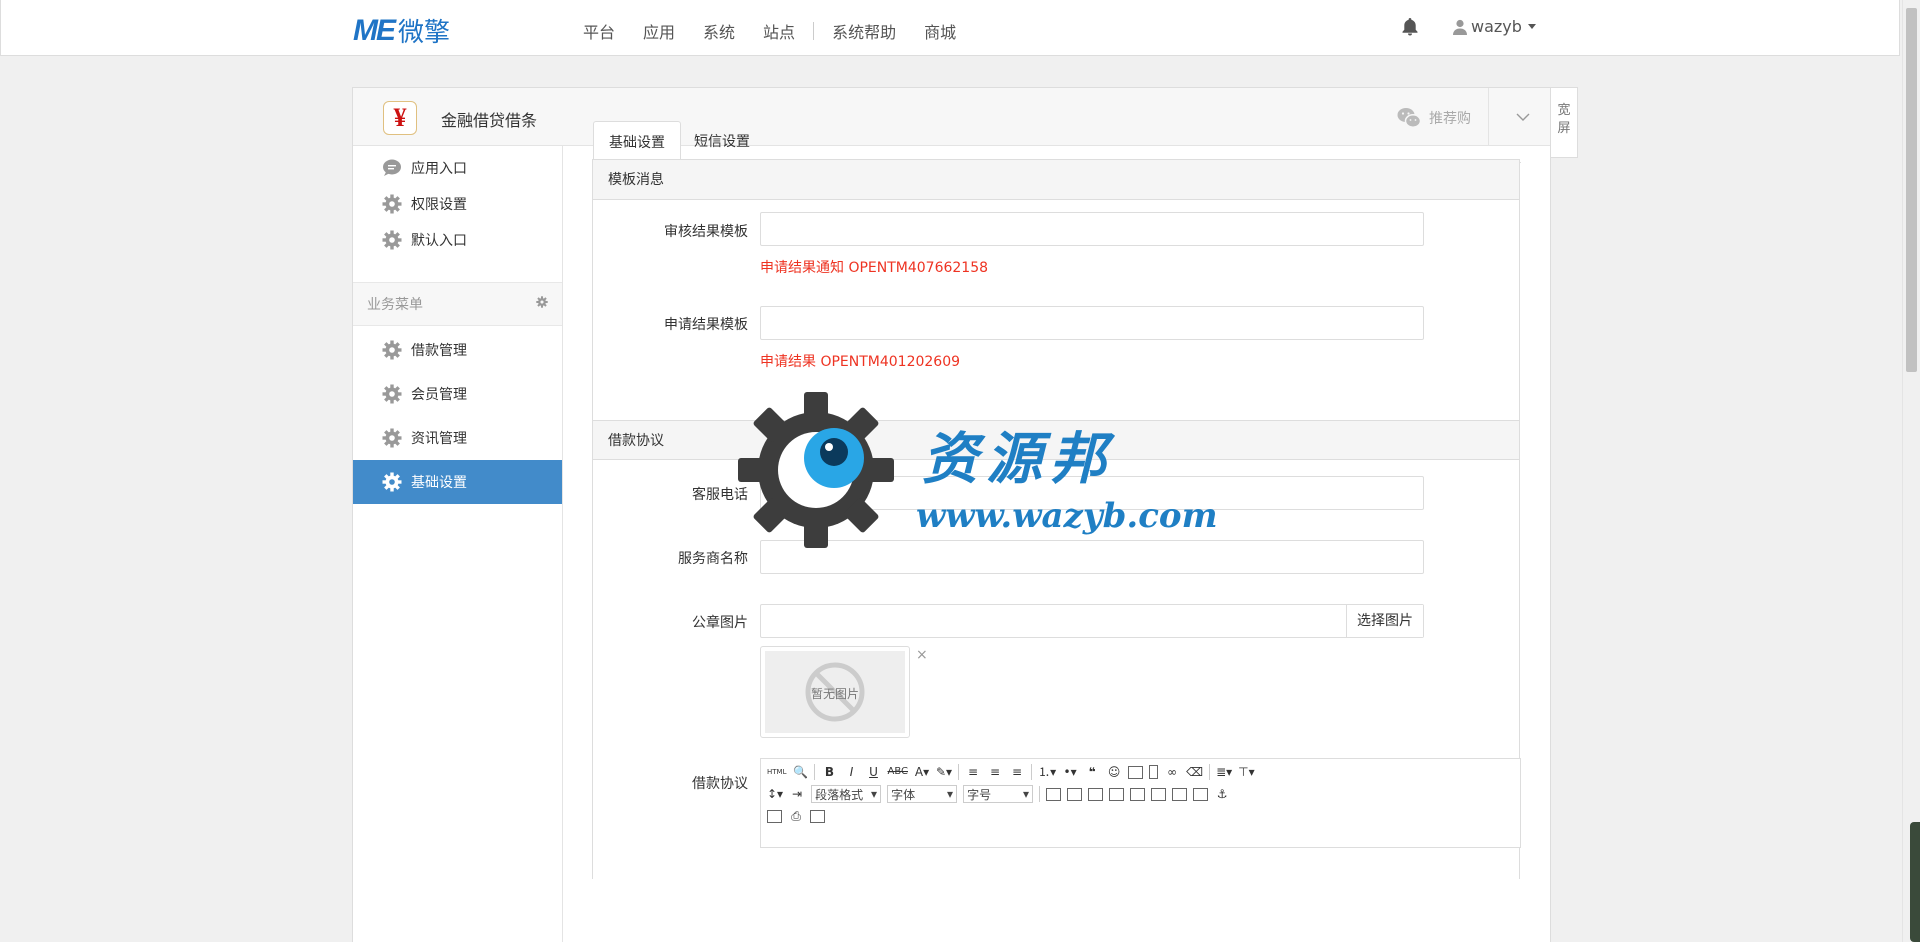 The width and height of the screenshot is (1920, 942). Describe the element at coordinates (922, 772) in the screenshot. I see `font-color-icon: A▾` at that location.